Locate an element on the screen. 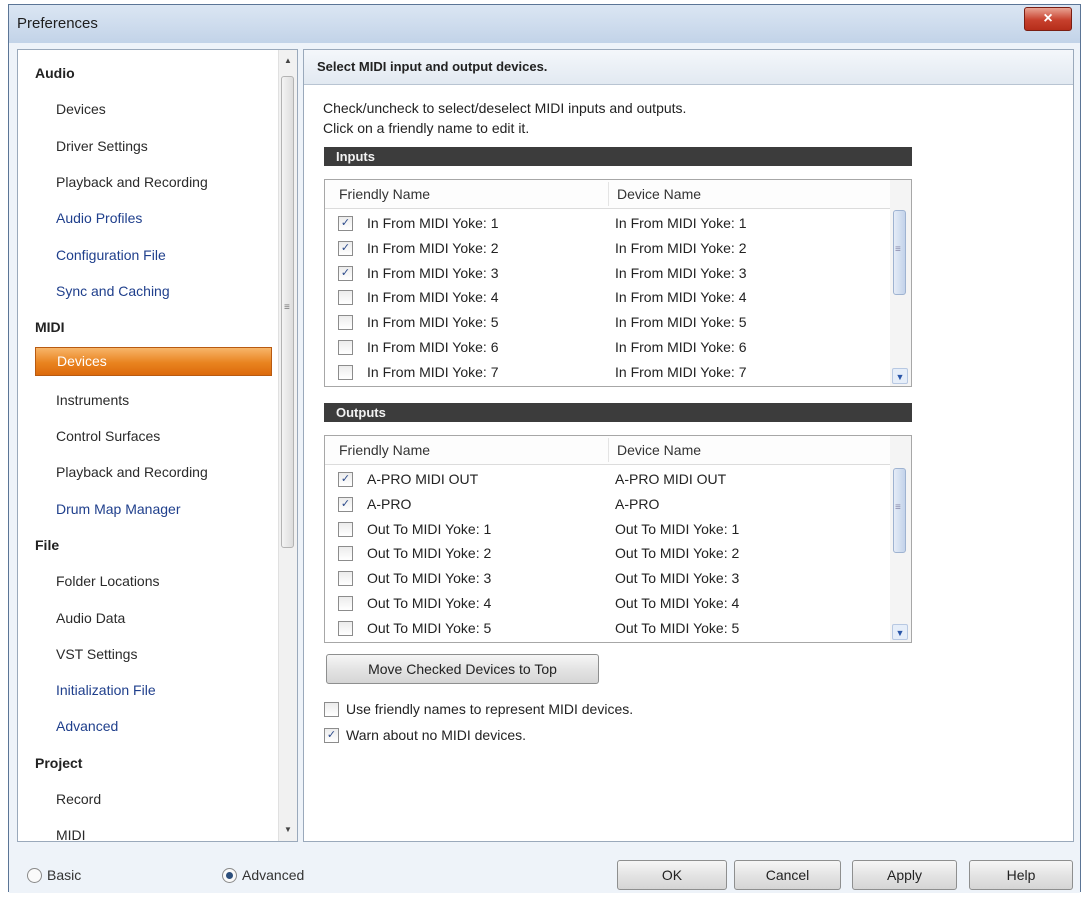 The width and height of the screenshot is (1087, 898). sidebar-item: Audio Data is located at coordinates (90, 618).